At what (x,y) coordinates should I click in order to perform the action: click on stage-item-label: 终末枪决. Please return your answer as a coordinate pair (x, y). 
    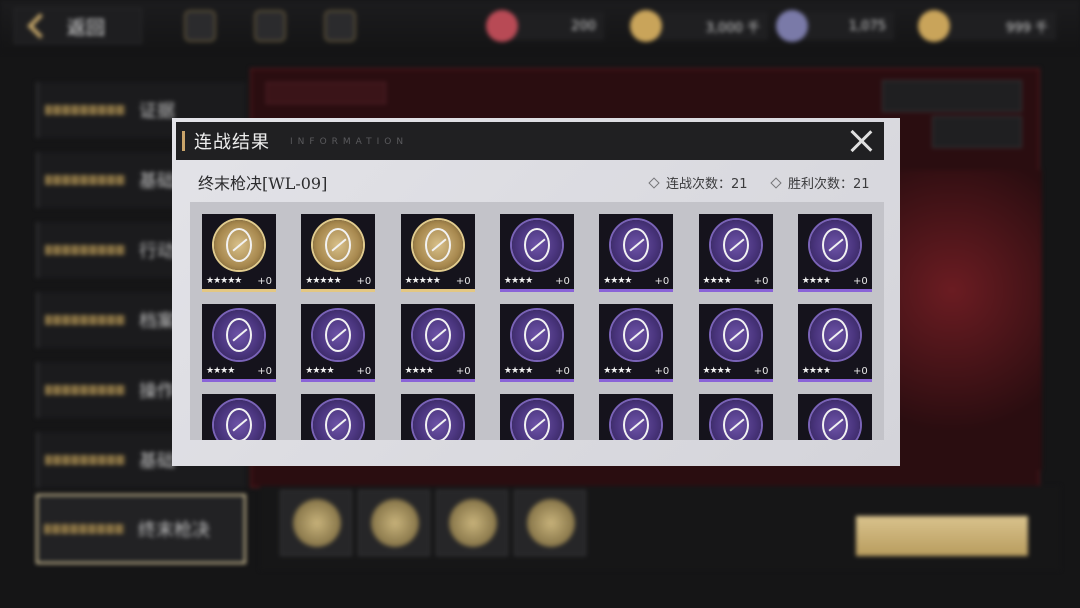
    Looking at the image, I should click on (174, 530).